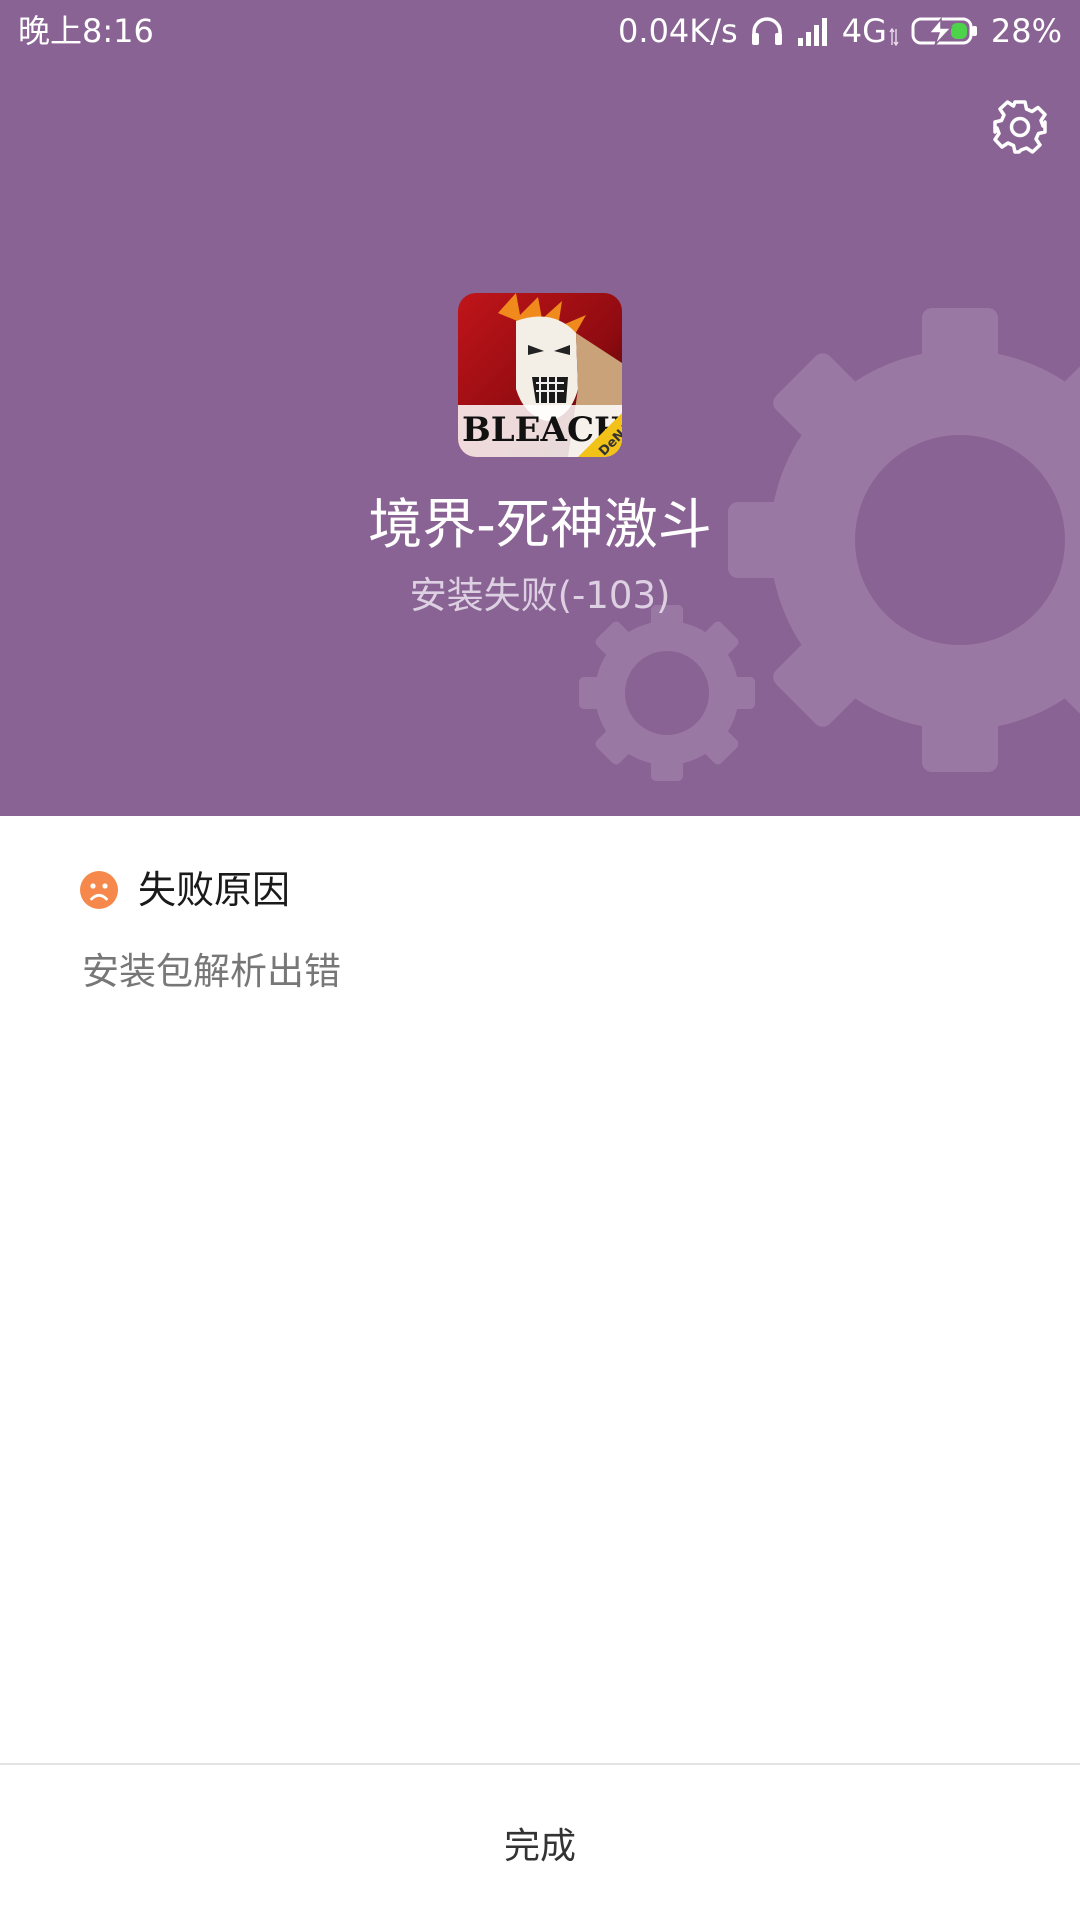 Image resolution: width=1080 pixels, height=1920 pixels. Describe the element at coordinates (840, 31) in the screenshot. I see `status-indicators: 0.04K/s 4G 28%` at that location.